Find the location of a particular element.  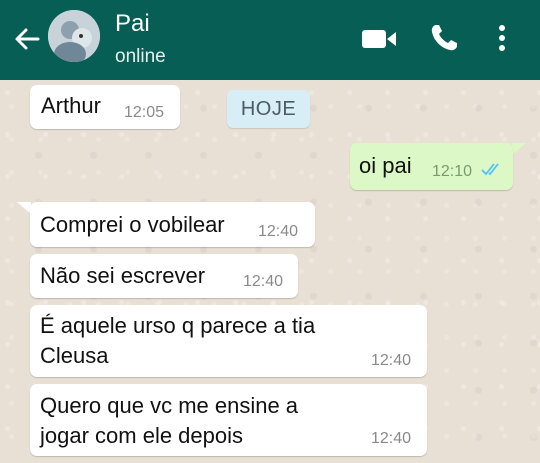

video-call-icon is located at coordinates (379, 39).